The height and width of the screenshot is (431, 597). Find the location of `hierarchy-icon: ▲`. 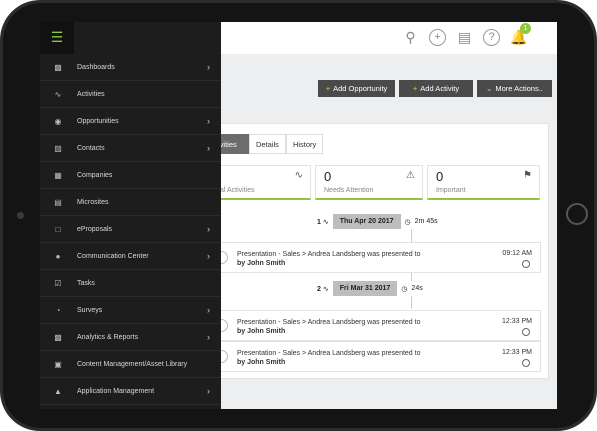

hierarchy-icon: ▲ is located at coordinates (58, 391).